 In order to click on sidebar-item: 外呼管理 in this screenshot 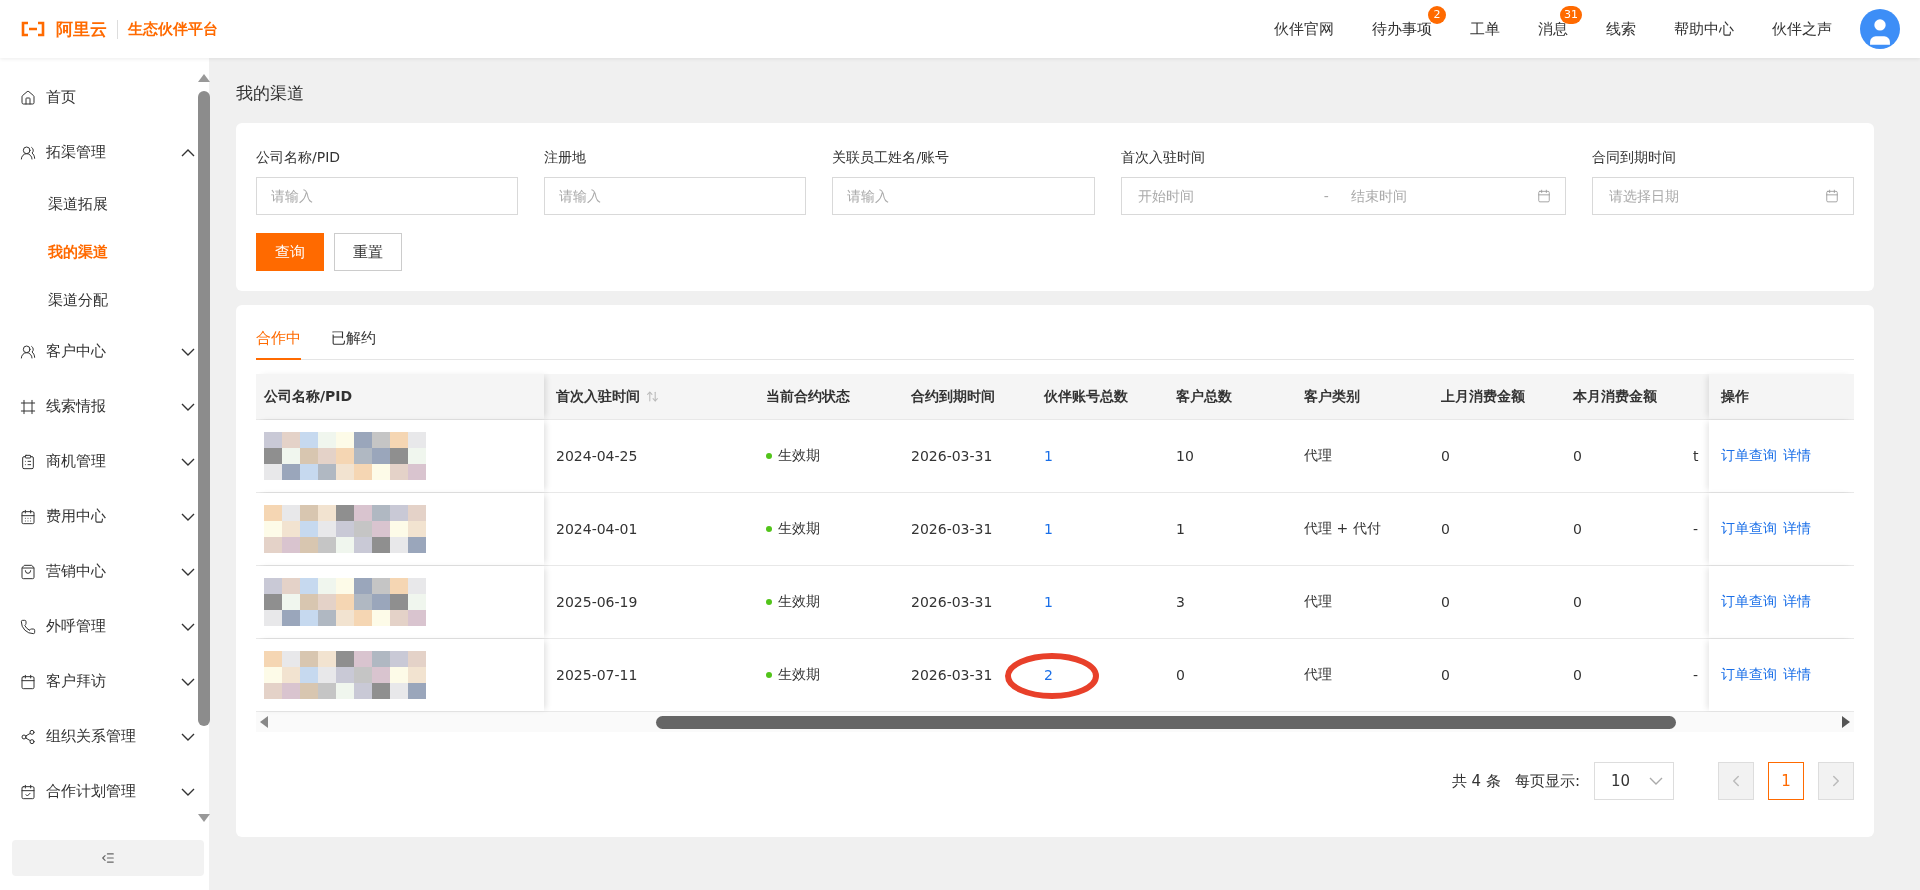, I will do `click(97, 626)`.